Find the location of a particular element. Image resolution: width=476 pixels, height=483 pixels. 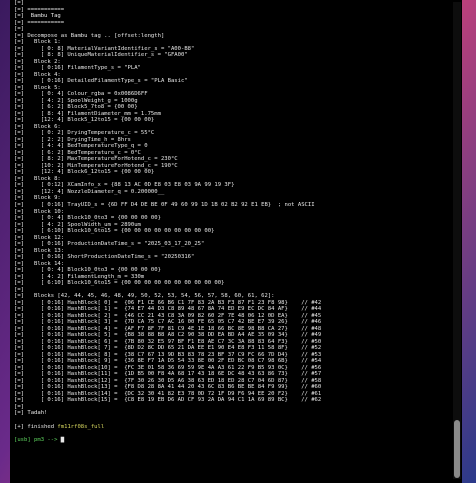

scrollbar-thumb is located at coordinates (457, 449).